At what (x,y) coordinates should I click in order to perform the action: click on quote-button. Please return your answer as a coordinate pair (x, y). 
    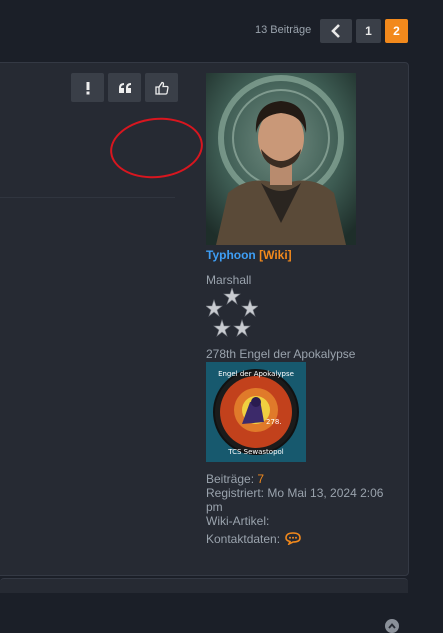
    Looking at the image, I should click on (124, 87).